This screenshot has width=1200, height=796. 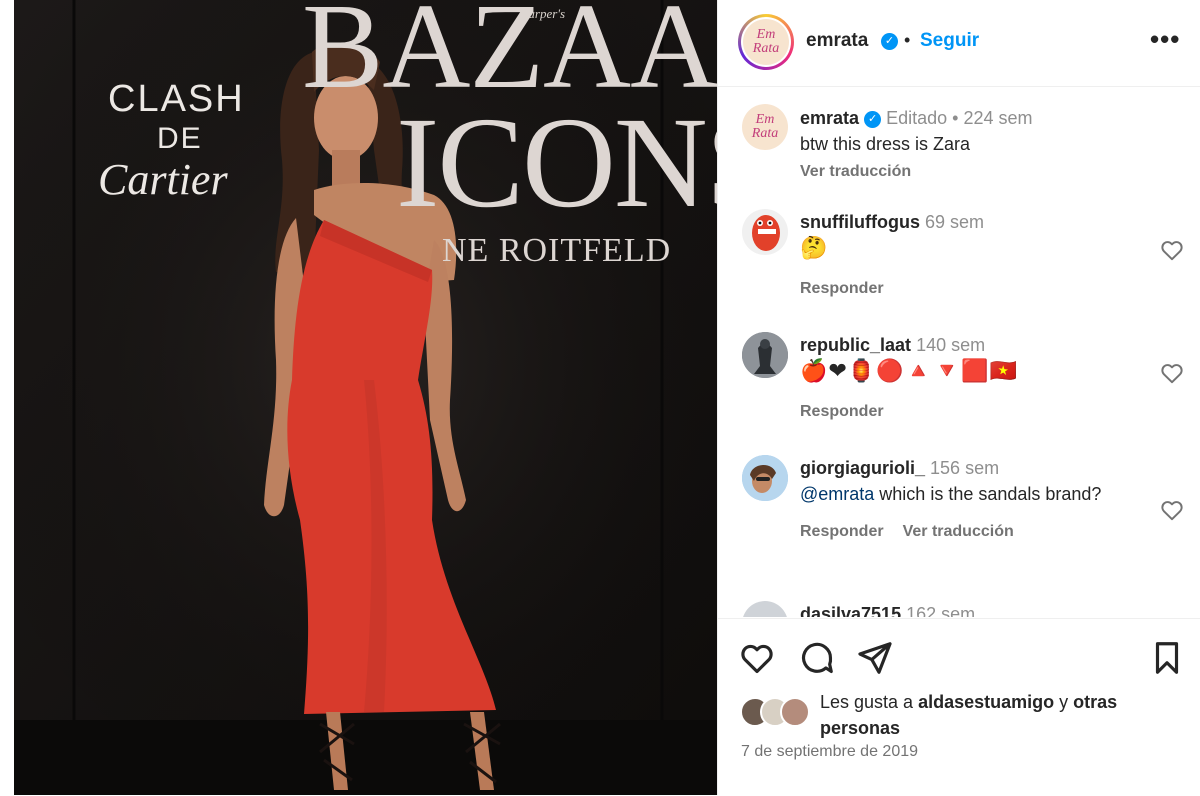 I want to click on post-date: 7 de septiembre de 2019, so click(x=829, y=752).